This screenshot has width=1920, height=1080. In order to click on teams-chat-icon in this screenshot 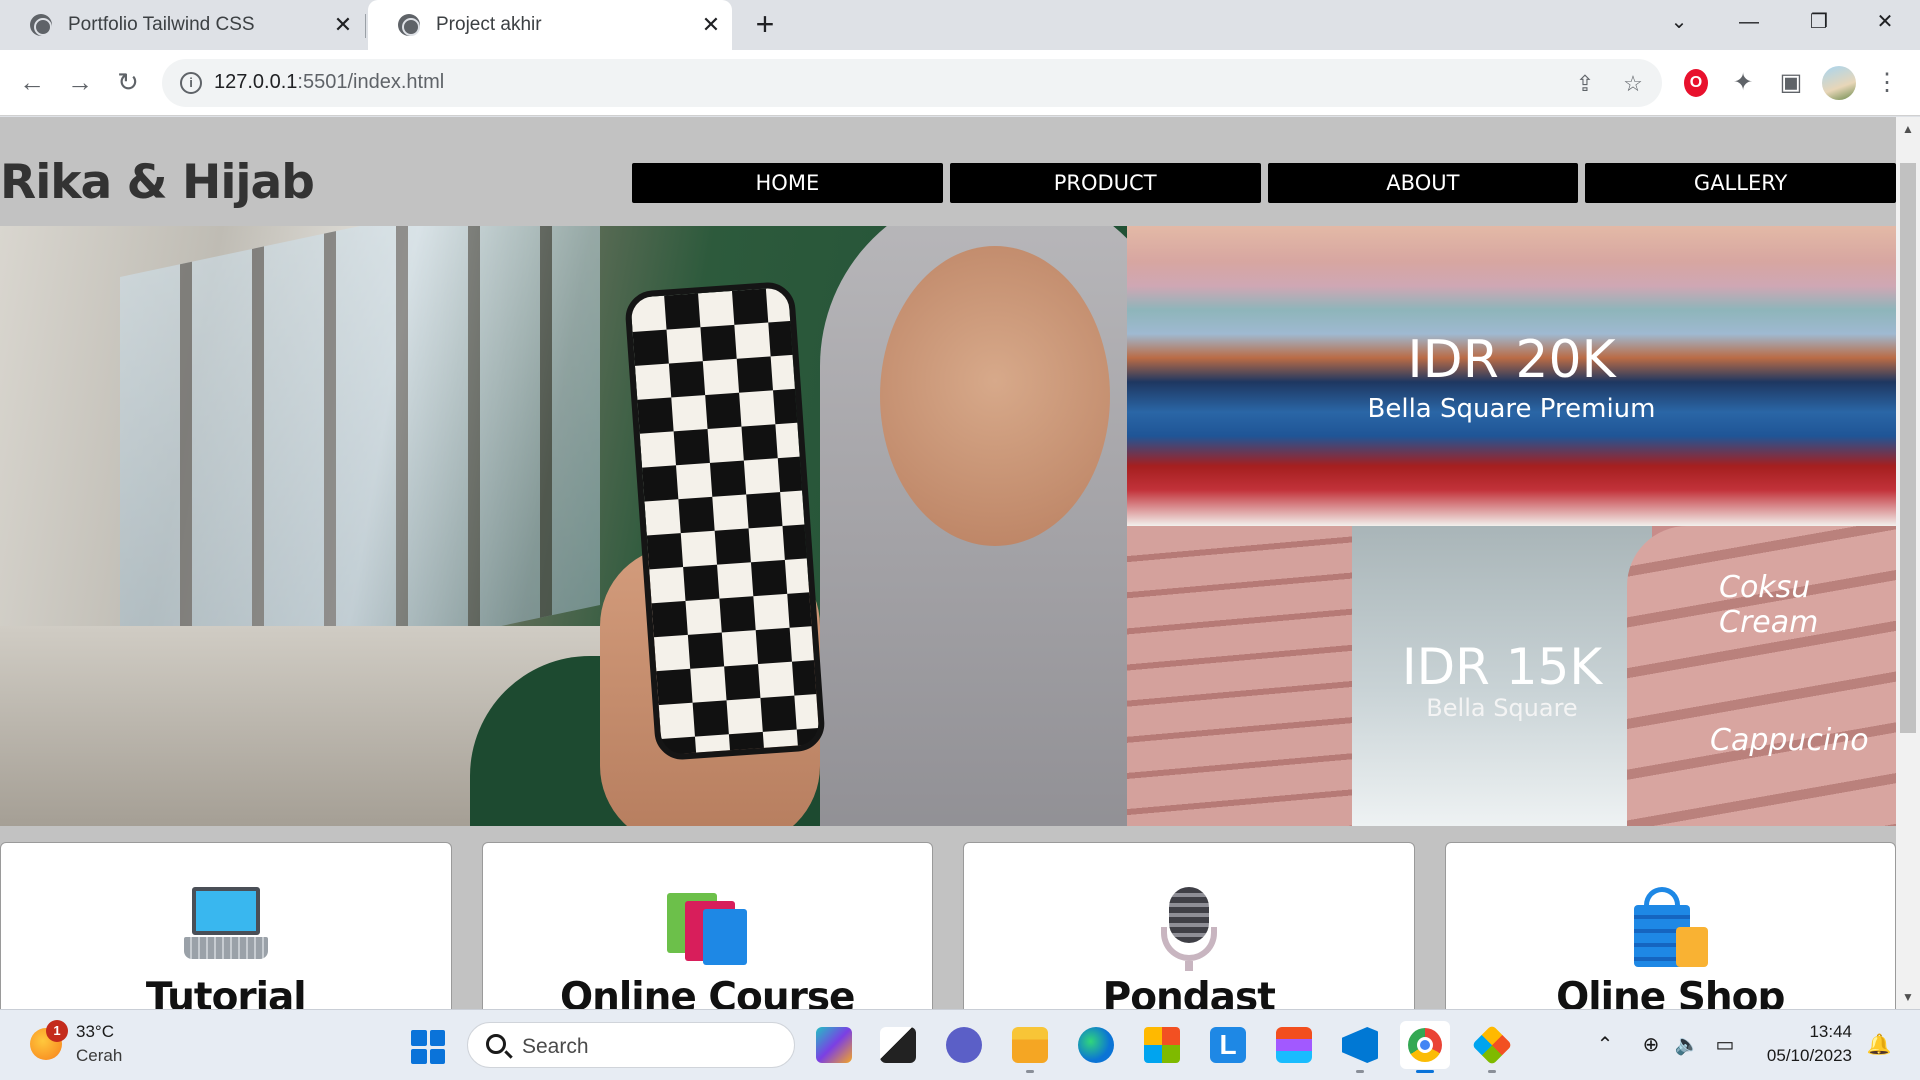, I will do `click(964, 1045)`.